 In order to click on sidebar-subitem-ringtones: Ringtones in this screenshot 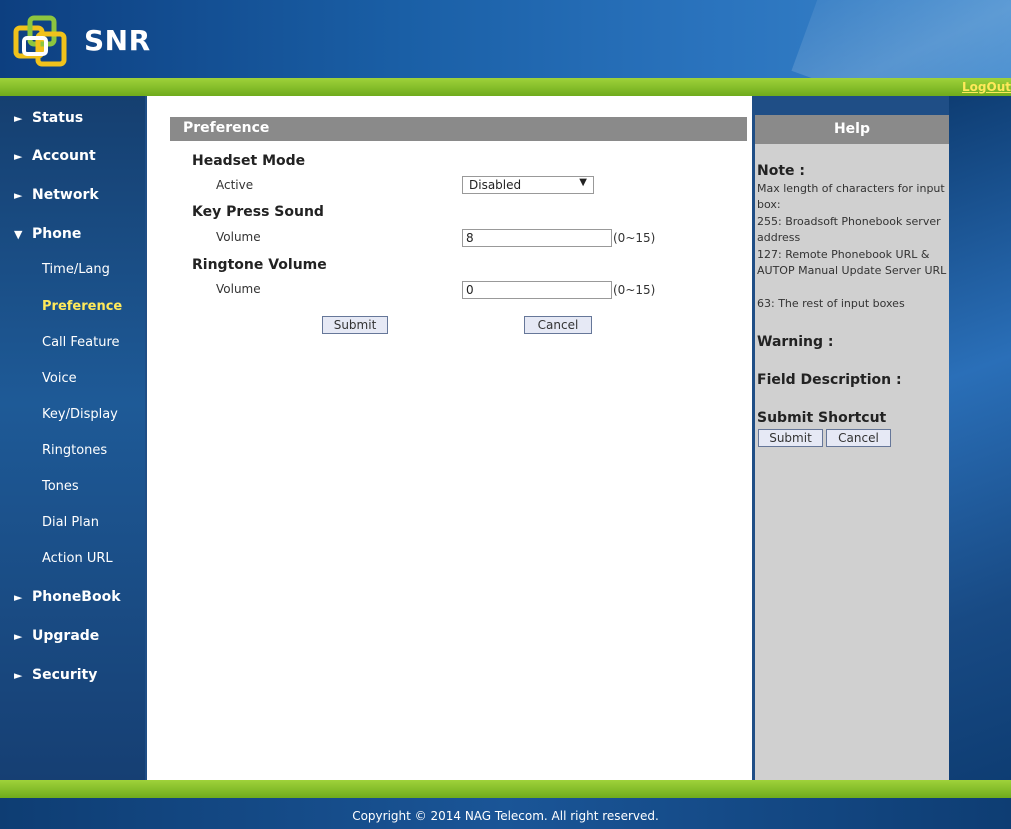, I will do `click(72, 452)`.